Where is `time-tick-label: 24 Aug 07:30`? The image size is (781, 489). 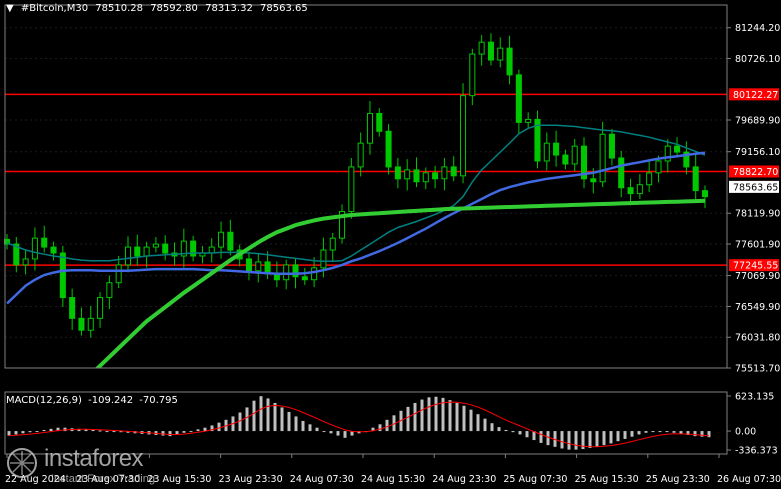 time-tick-label: 24 Aug 07:30 is located at coordinates (322, 479).